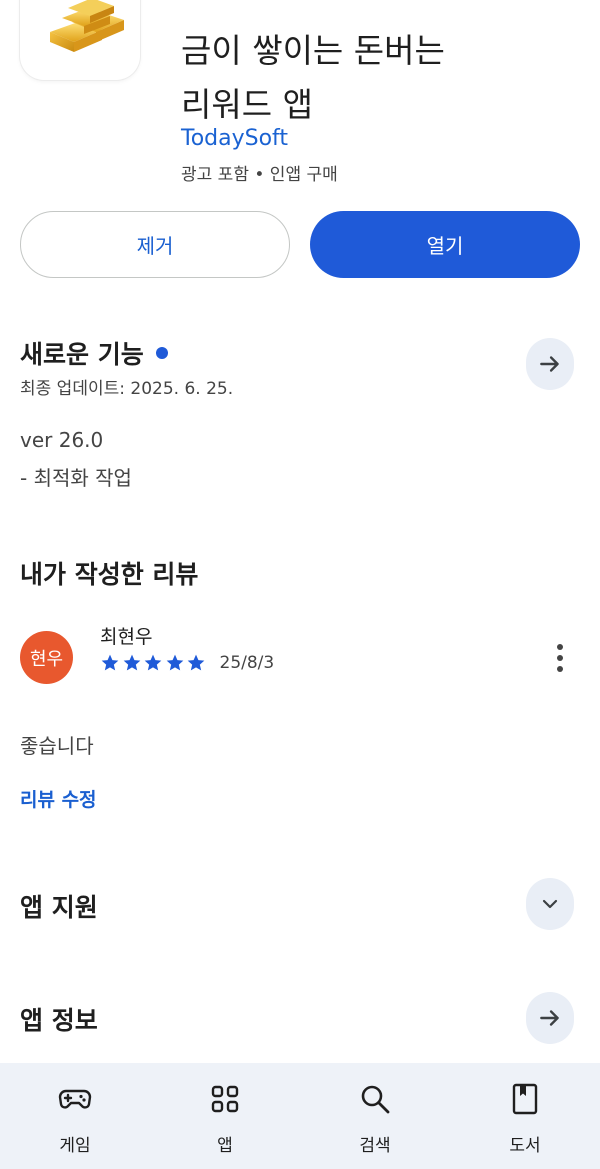 This screenshot has width=600, height=1169. Describe the element at coordinates (234, 138) in the screenshot. I see `developer-link: TodaySoft` at that location.